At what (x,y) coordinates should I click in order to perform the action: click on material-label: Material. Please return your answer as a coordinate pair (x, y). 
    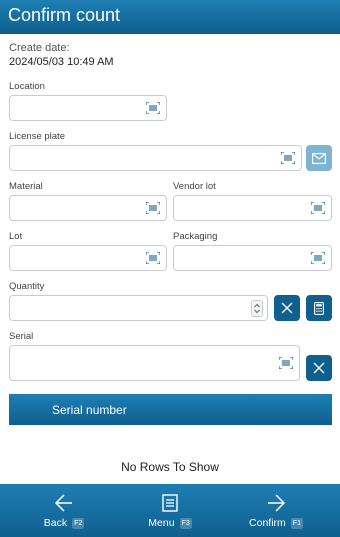
    Looking at the image, I should click on (26, 186).